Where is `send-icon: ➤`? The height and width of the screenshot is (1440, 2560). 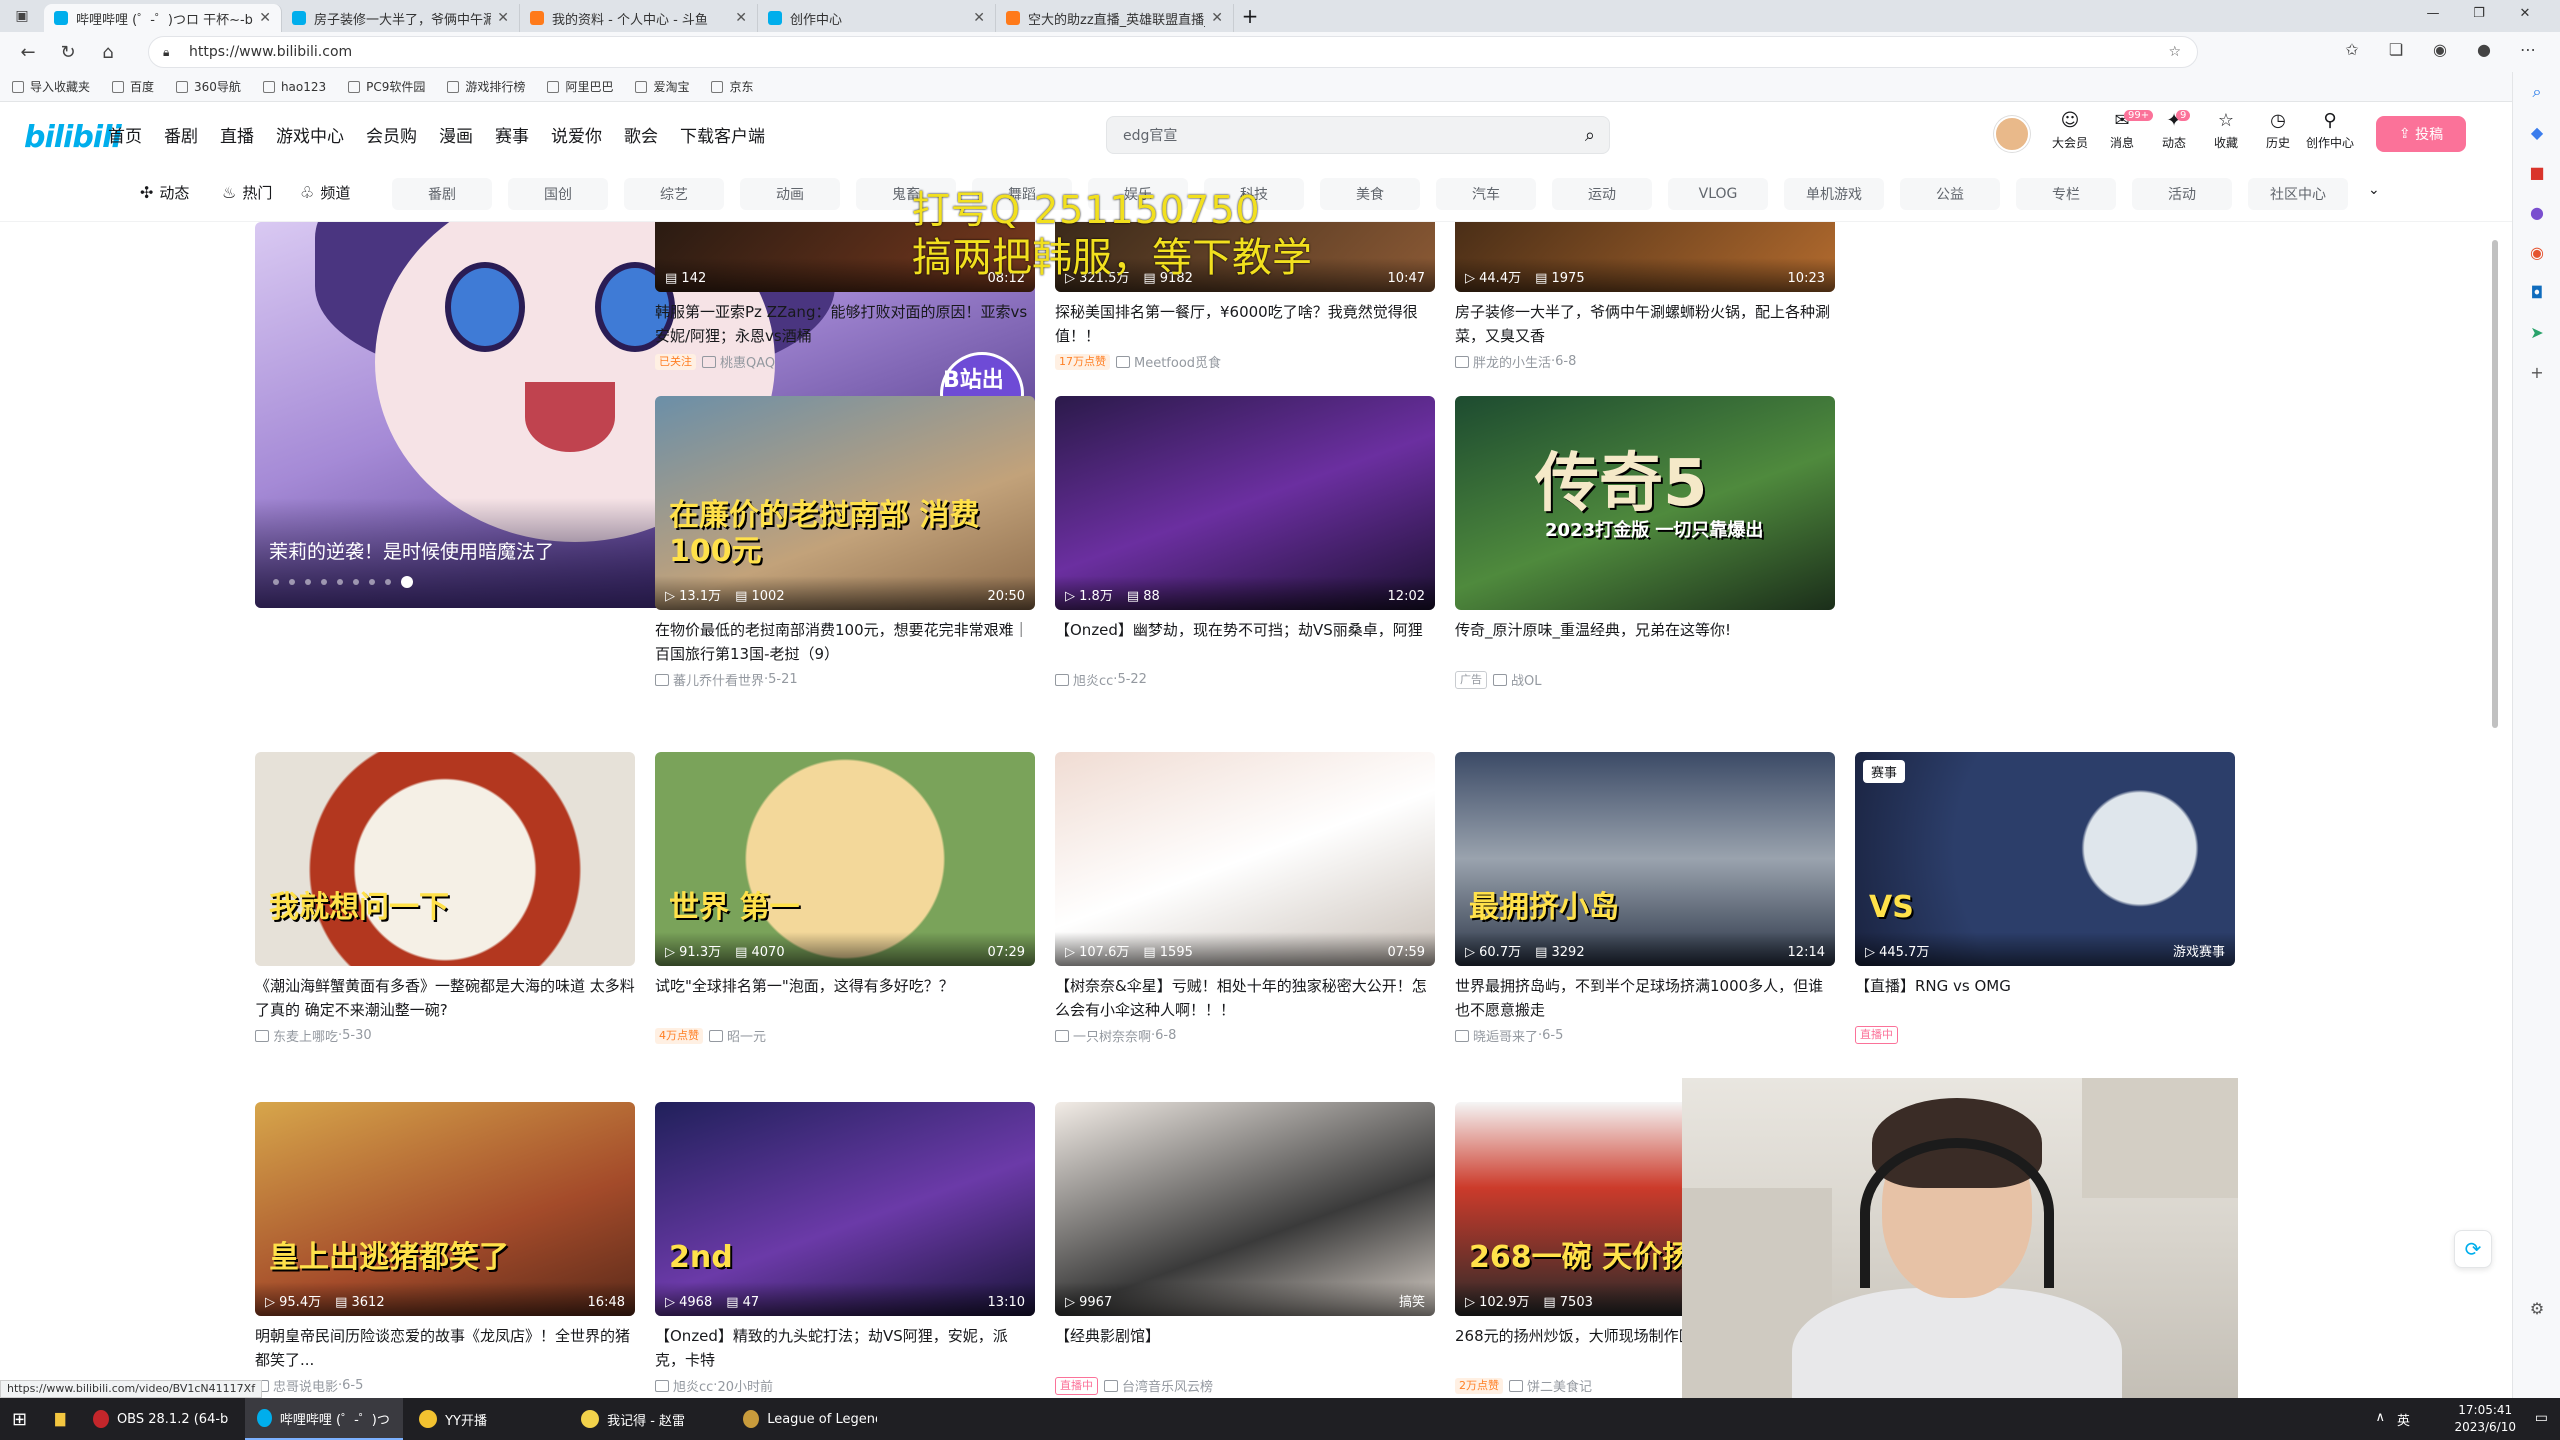
send-icon: ➤ is located at coordinates (2536, 332).